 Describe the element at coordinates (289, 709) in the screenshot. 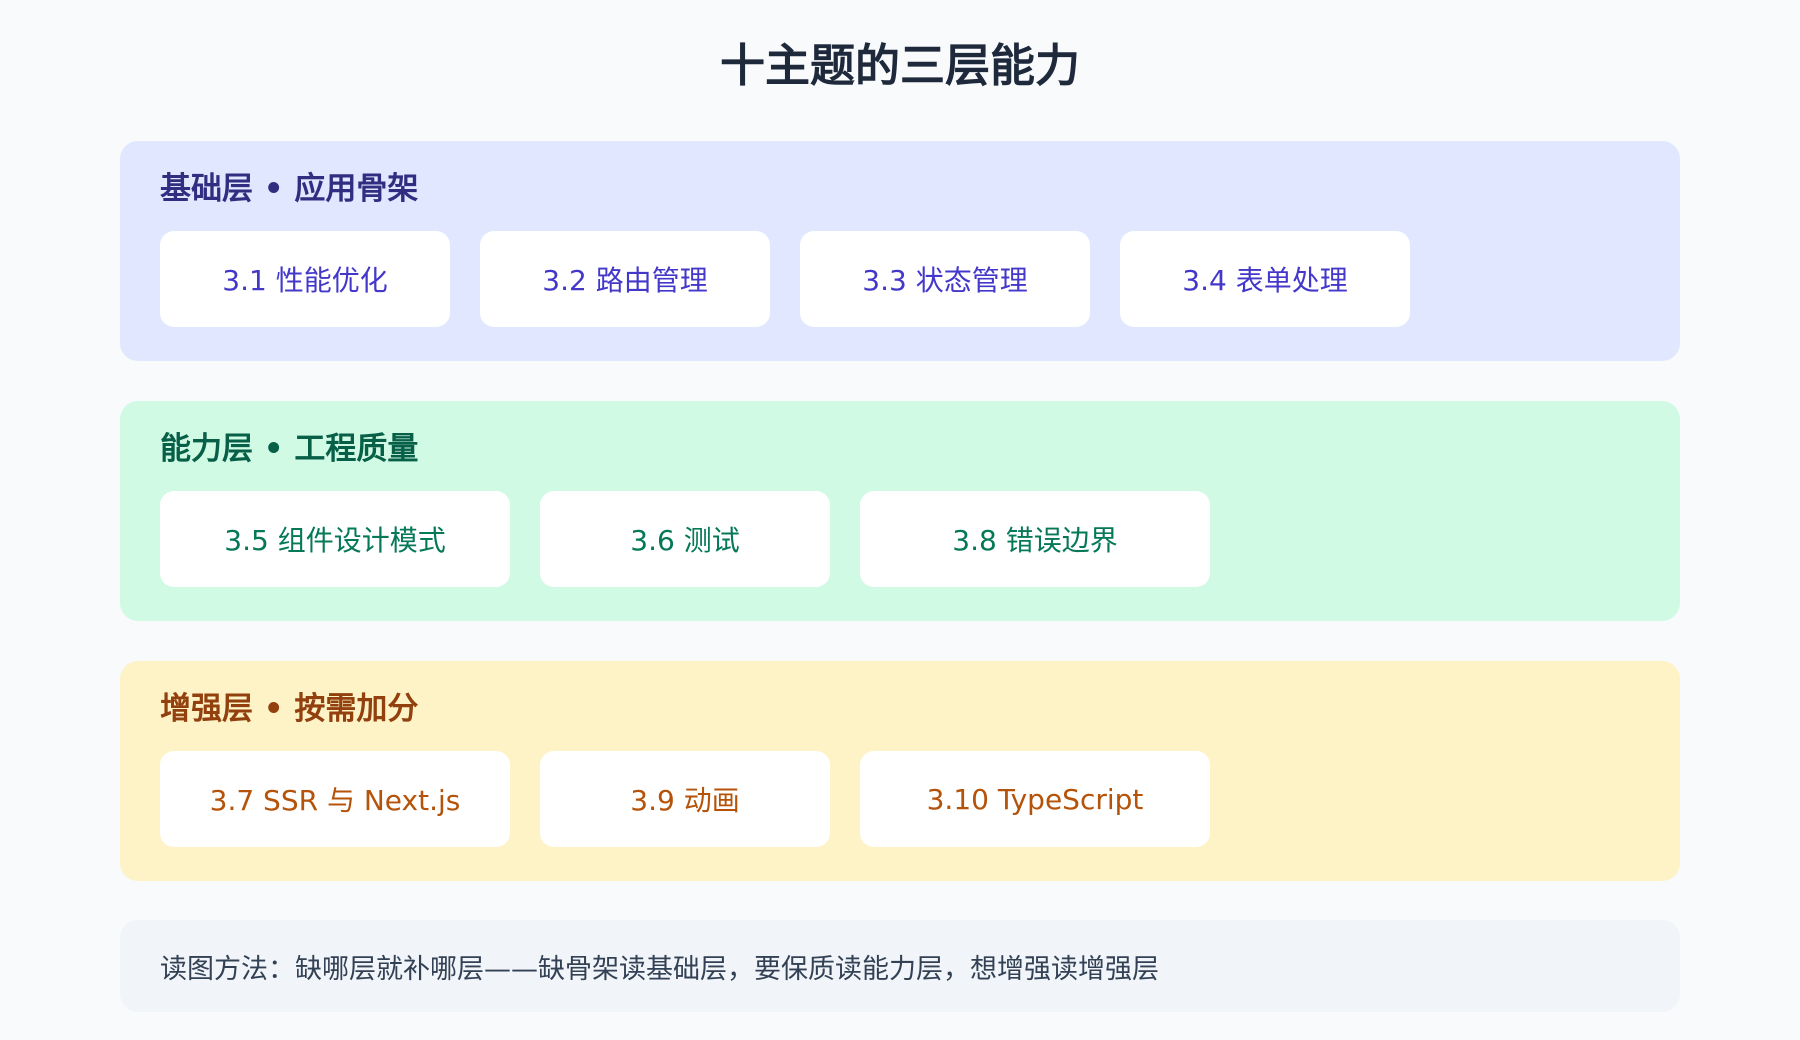

I see `layer-title: 增强层 • 按需加分` at that location.